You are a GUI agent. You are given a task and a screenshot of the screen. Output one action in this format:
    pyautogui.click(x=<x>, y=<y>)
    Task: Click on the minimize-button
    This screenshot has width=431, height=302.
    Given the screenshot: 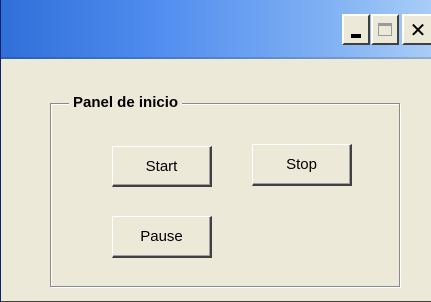 What is the action you would take?
    pyautogui.click(x=356, y=29)
    